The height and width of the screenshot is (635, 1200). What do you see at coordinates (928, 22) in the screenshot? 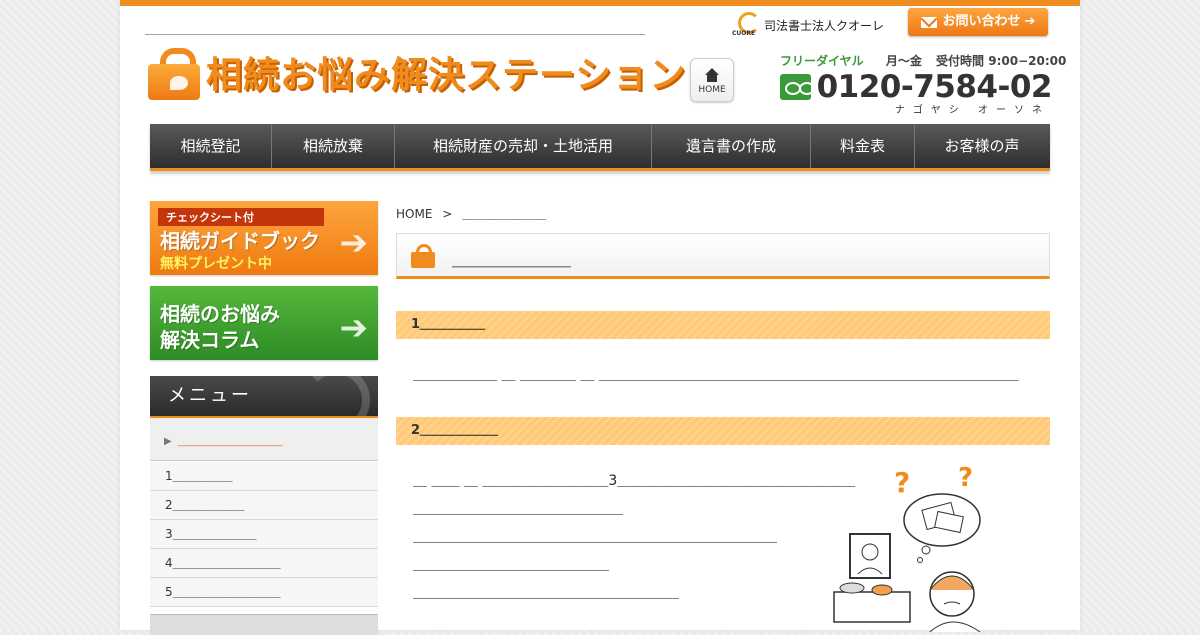
I see `mail-icon` at bounding box center [928, 22].